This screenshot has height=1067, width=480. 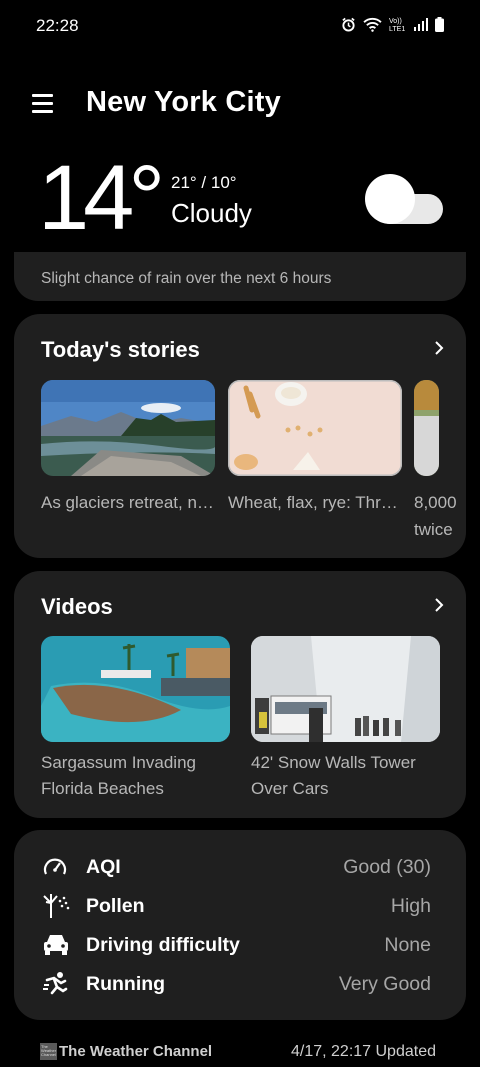 I want to click on video-title: Sargassum Invading Florida Beaches, so click(x=118, y=775).